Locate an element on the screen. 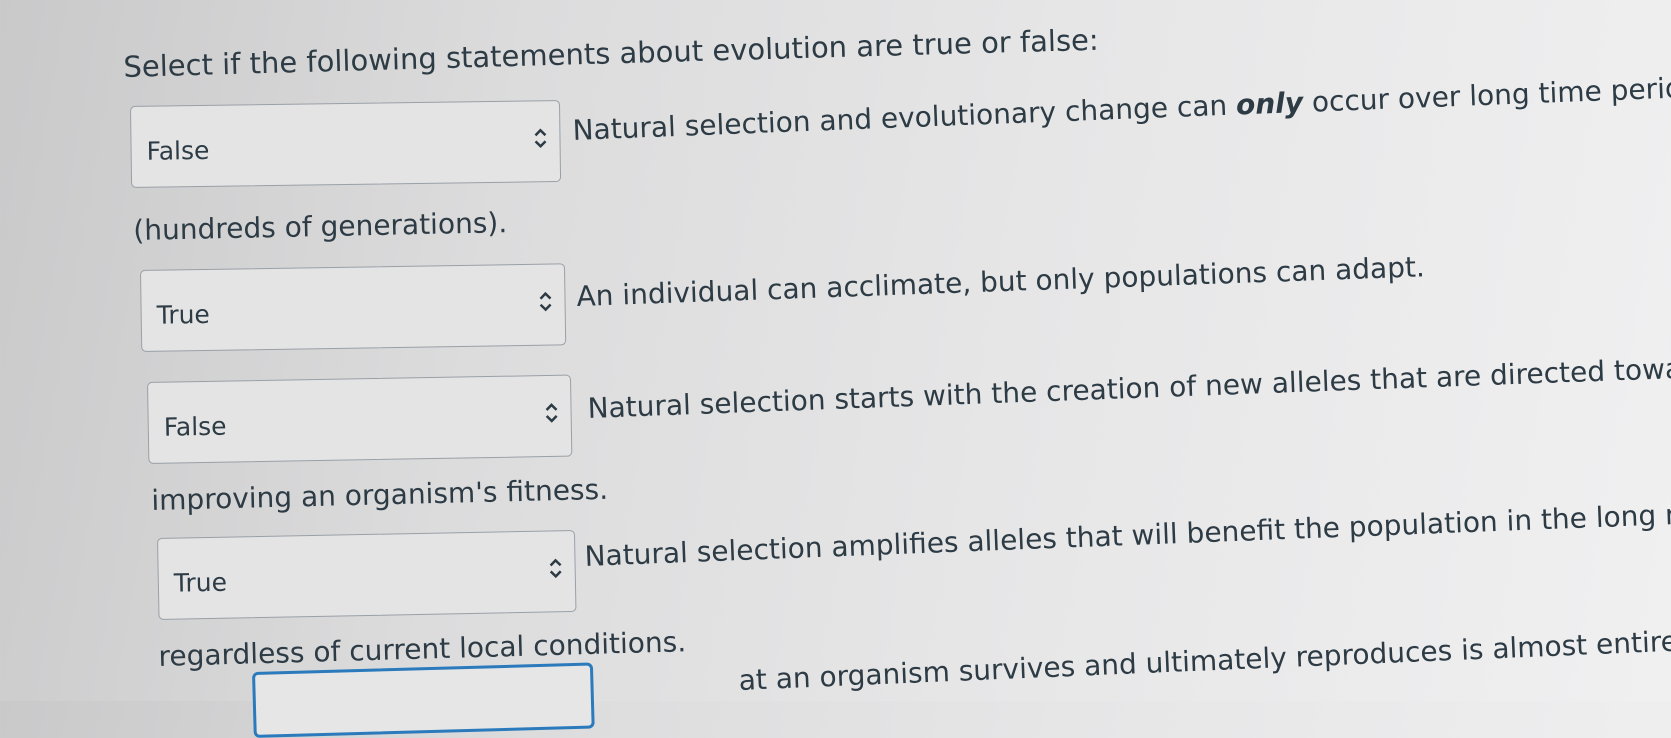 The image size is (1671, 738). answer-select-2: True is located at coordinates (353, 307).